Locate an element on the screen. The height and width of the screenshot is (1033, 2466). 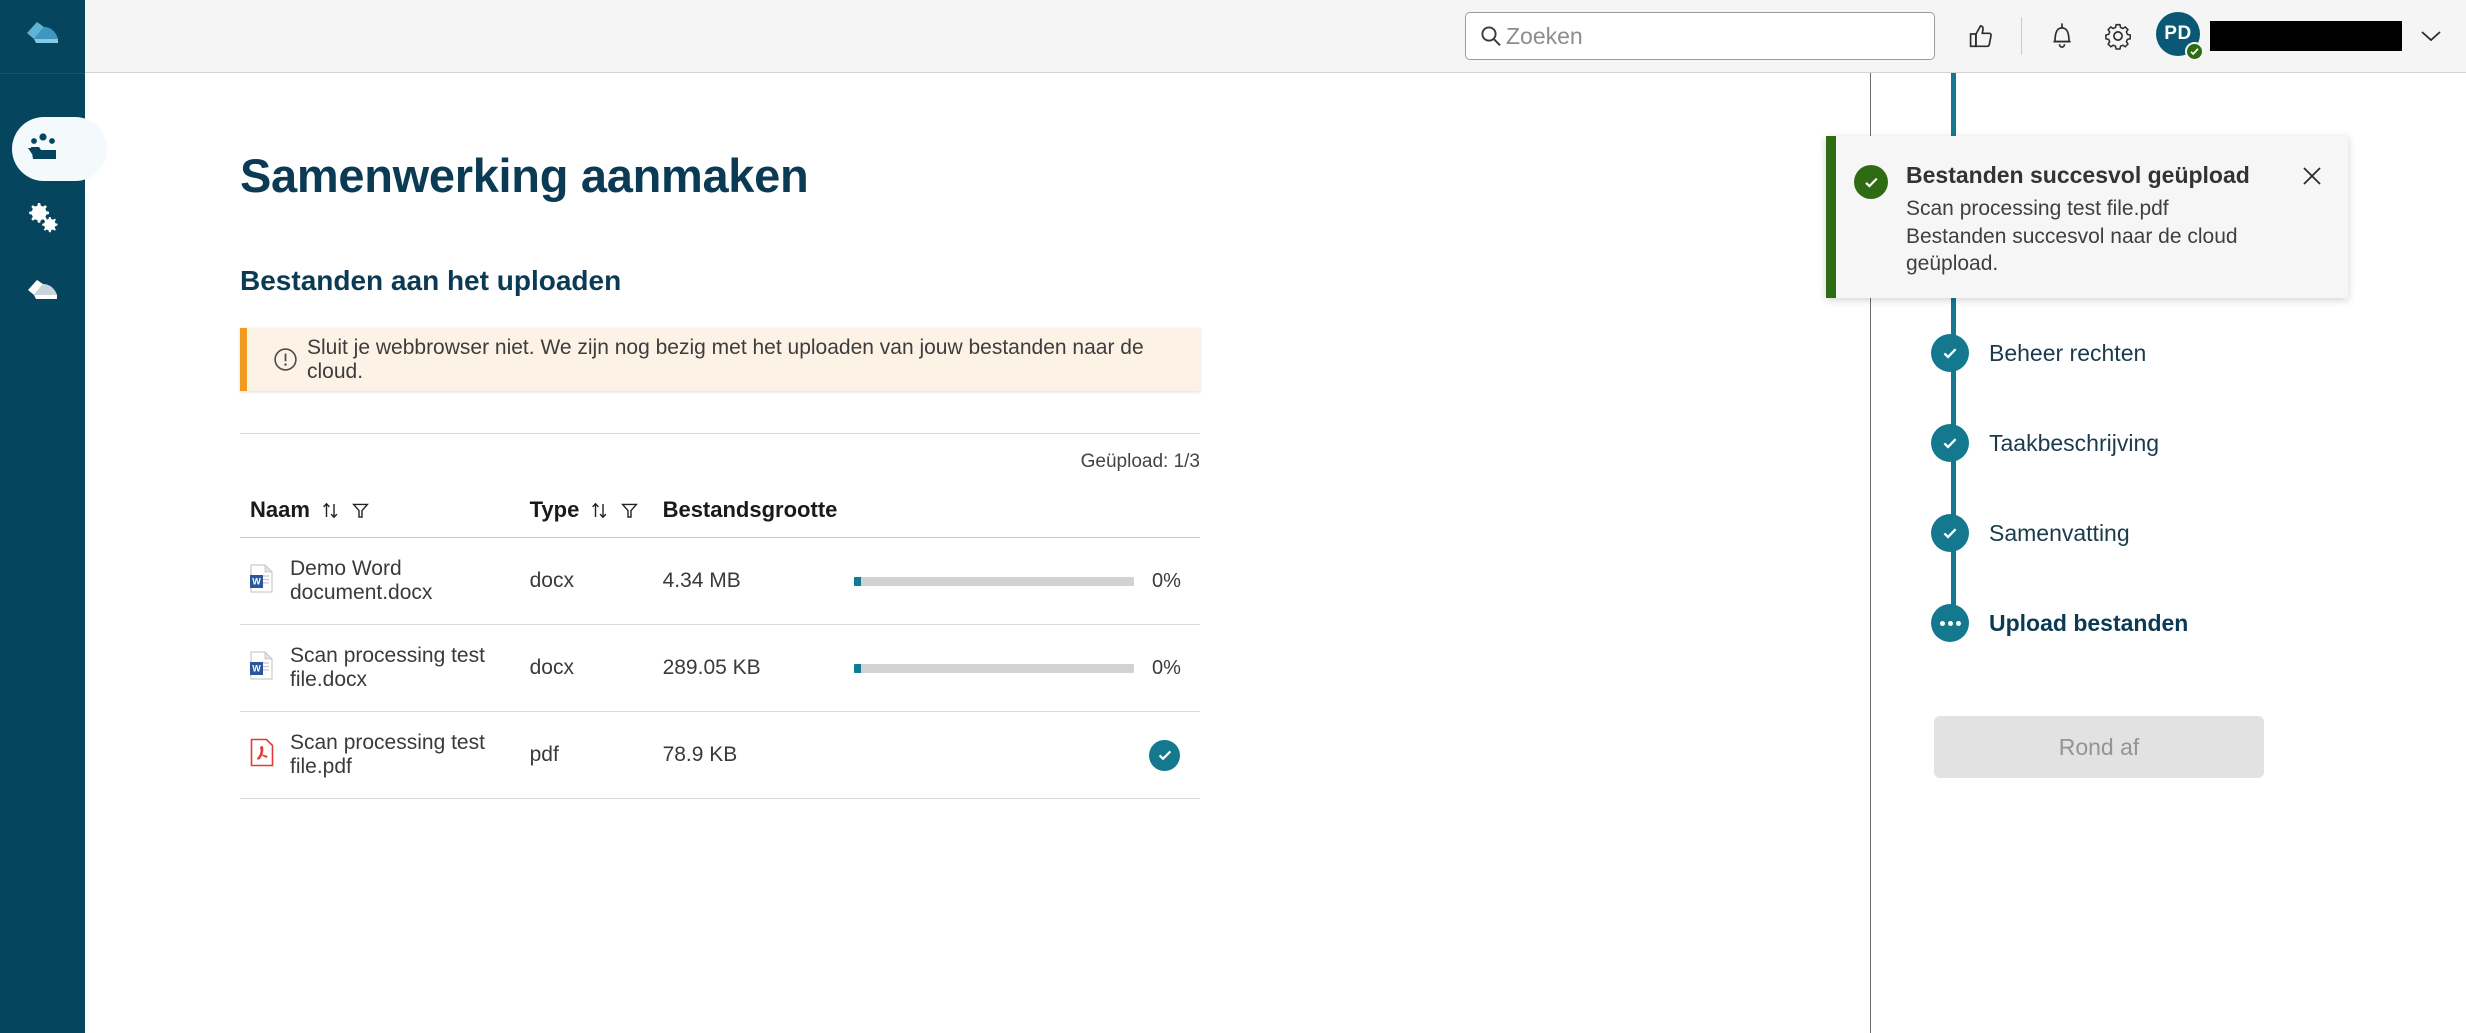
file-type: pdf is located at coordinates (596, 755).